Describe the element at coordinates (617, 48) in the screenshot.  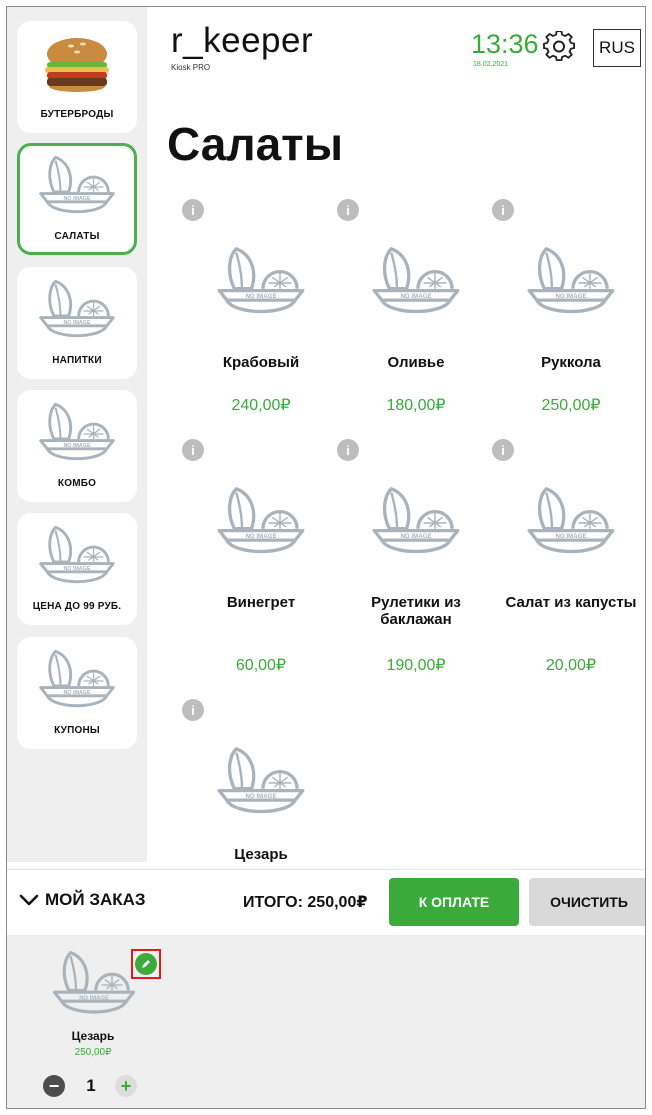
I see `language-button: RUS` at that location.